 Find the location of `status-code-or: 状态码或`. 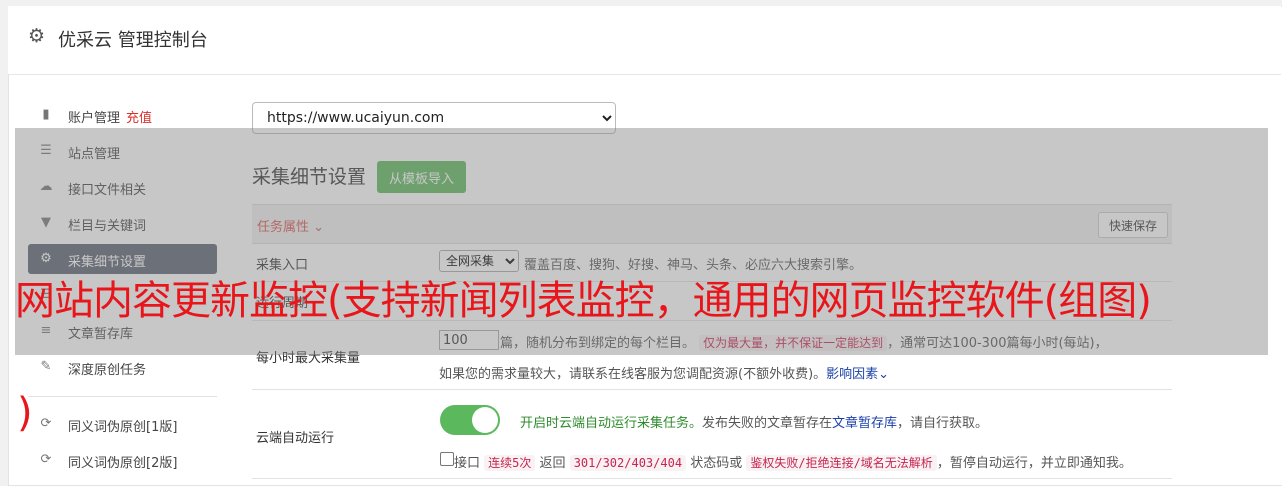

status-code-or: 状态码或 is located at coordinates (716, 463).